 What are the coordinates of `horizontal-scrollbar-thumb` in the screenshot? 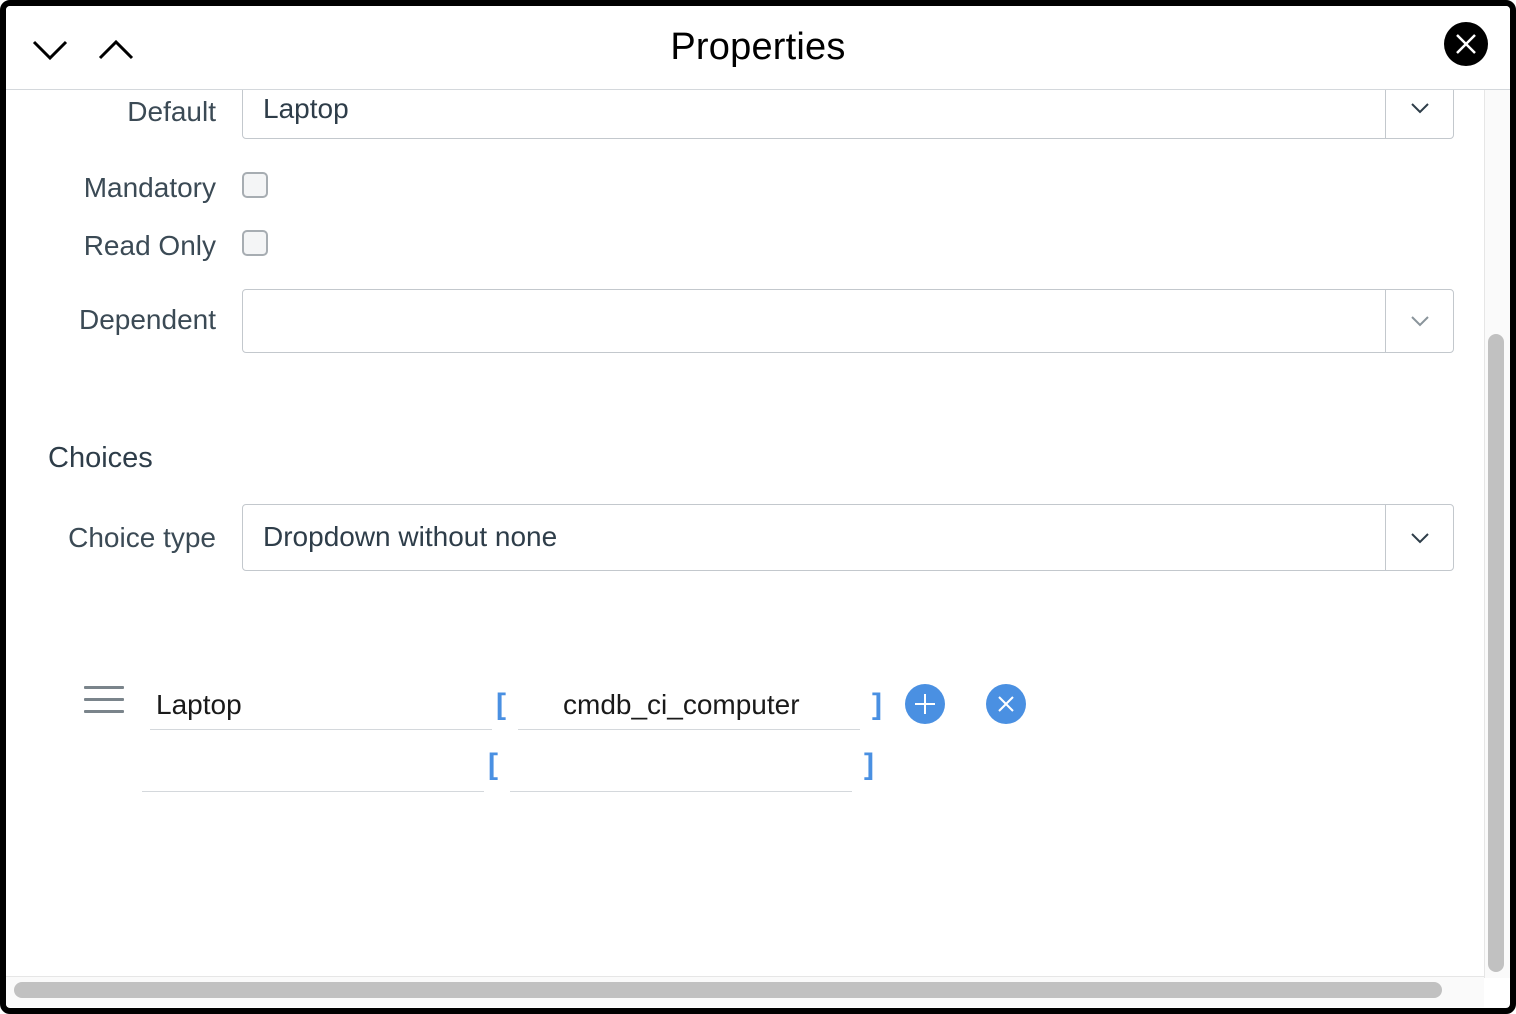 It's located at (728, 990).